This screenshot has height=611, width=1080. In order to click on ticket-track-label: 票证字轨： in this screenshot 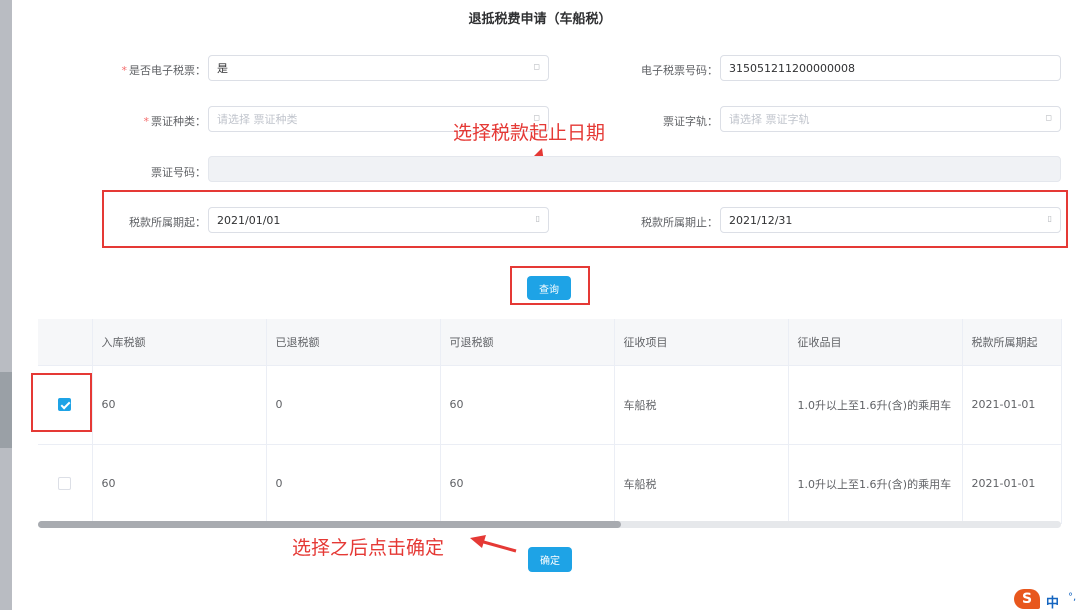, I will do `click(690, 121)`.